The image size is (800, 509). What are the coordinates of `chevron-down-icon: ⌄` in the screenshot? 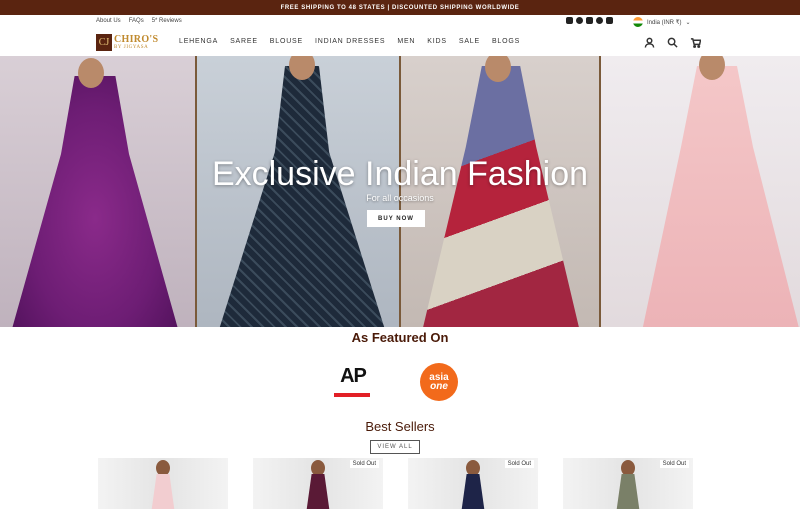 It's located at (688, 22).